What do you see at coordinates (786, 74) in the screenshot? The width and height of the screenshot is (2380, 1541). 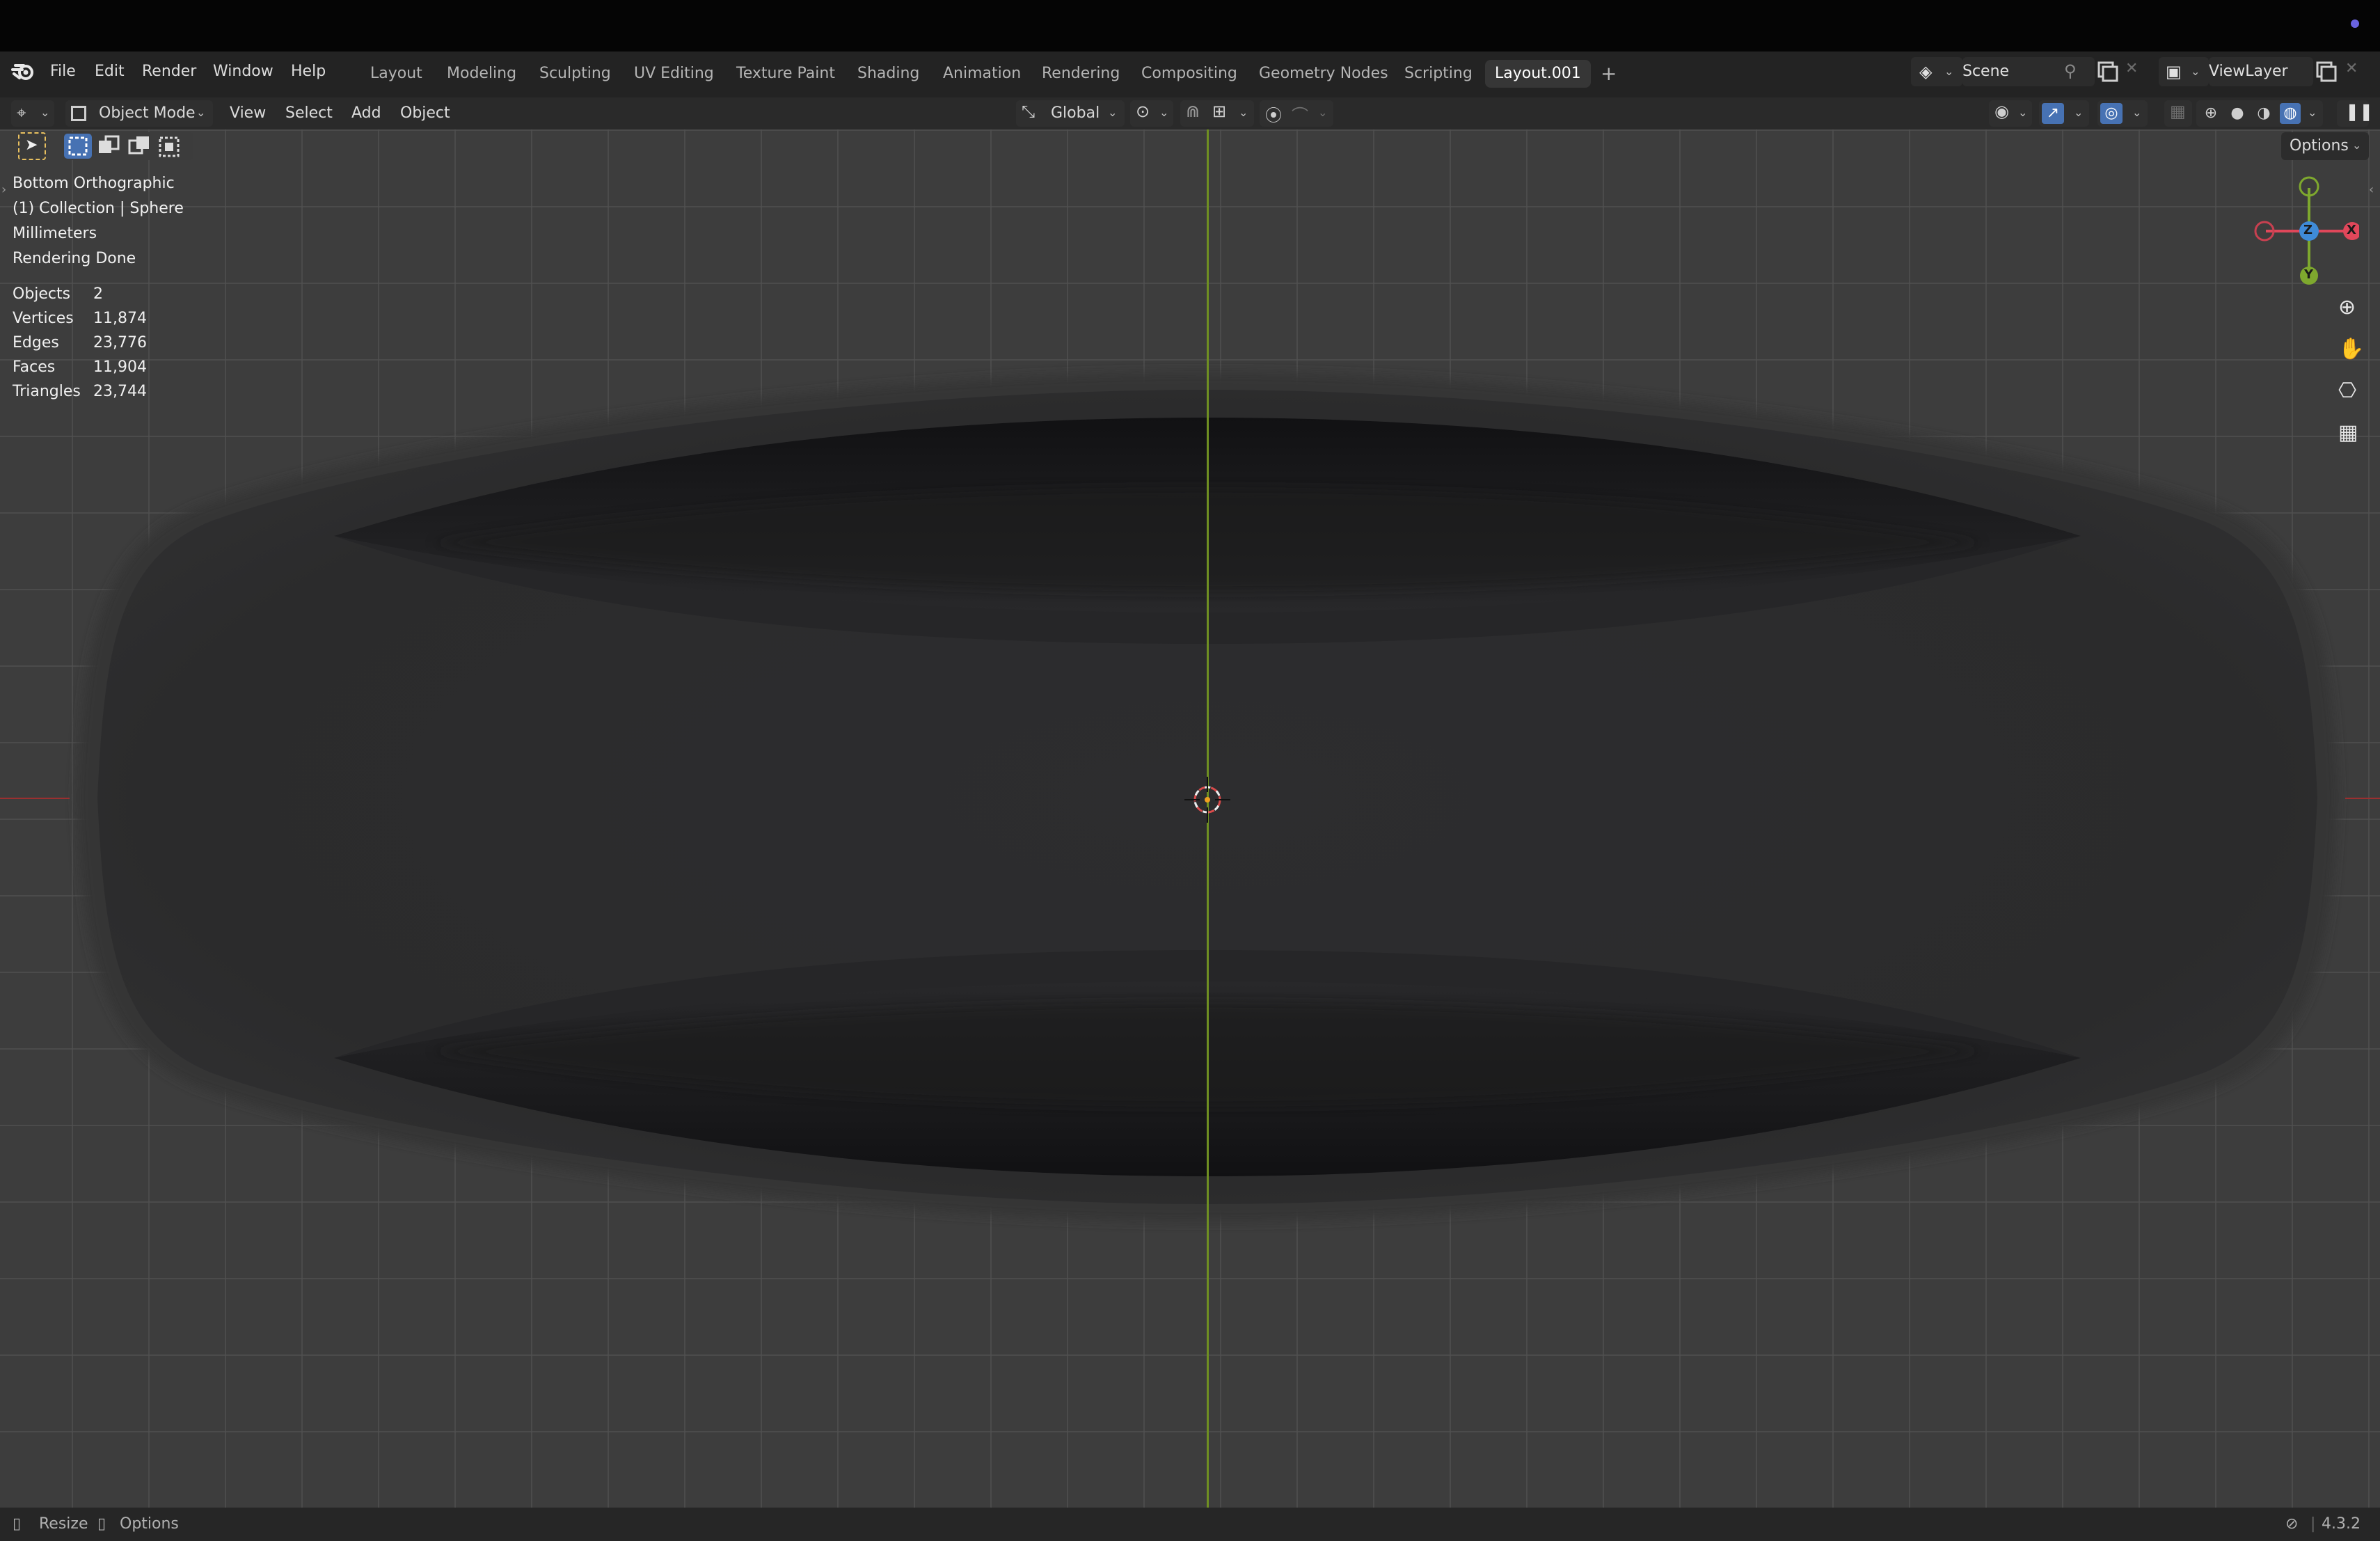 I see `tab-texture-paint: Texture Paint` at bounding box center [786, 74].